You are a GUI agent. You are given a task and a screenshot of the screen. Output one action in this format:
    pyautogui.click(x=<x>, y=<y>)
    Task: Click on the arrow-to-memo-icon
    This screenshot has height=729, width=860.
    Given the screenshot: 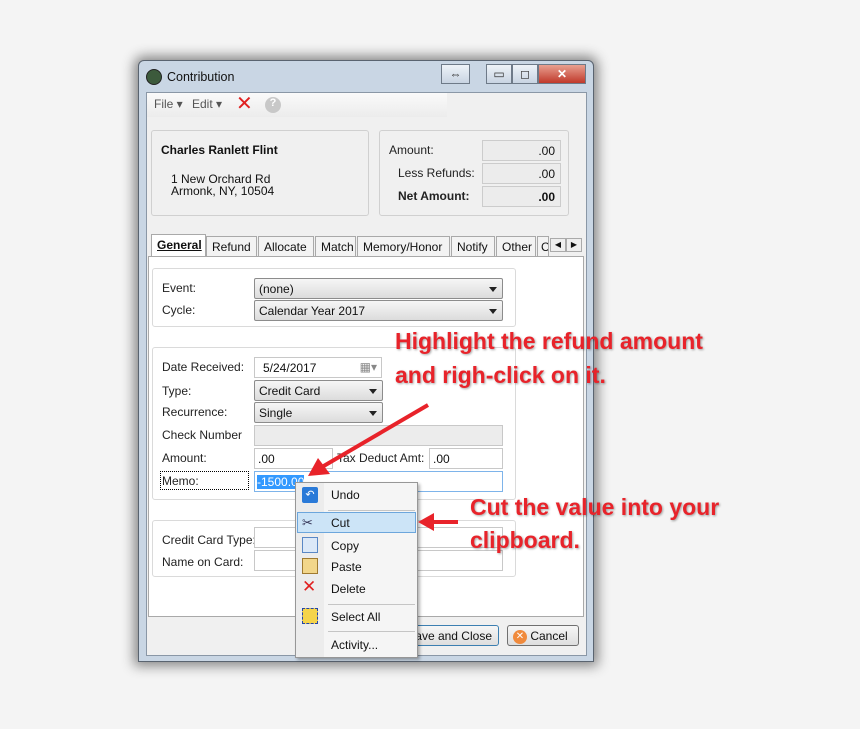 What is the action you would take?
    pyautogui.click(x=369, y=439)
    